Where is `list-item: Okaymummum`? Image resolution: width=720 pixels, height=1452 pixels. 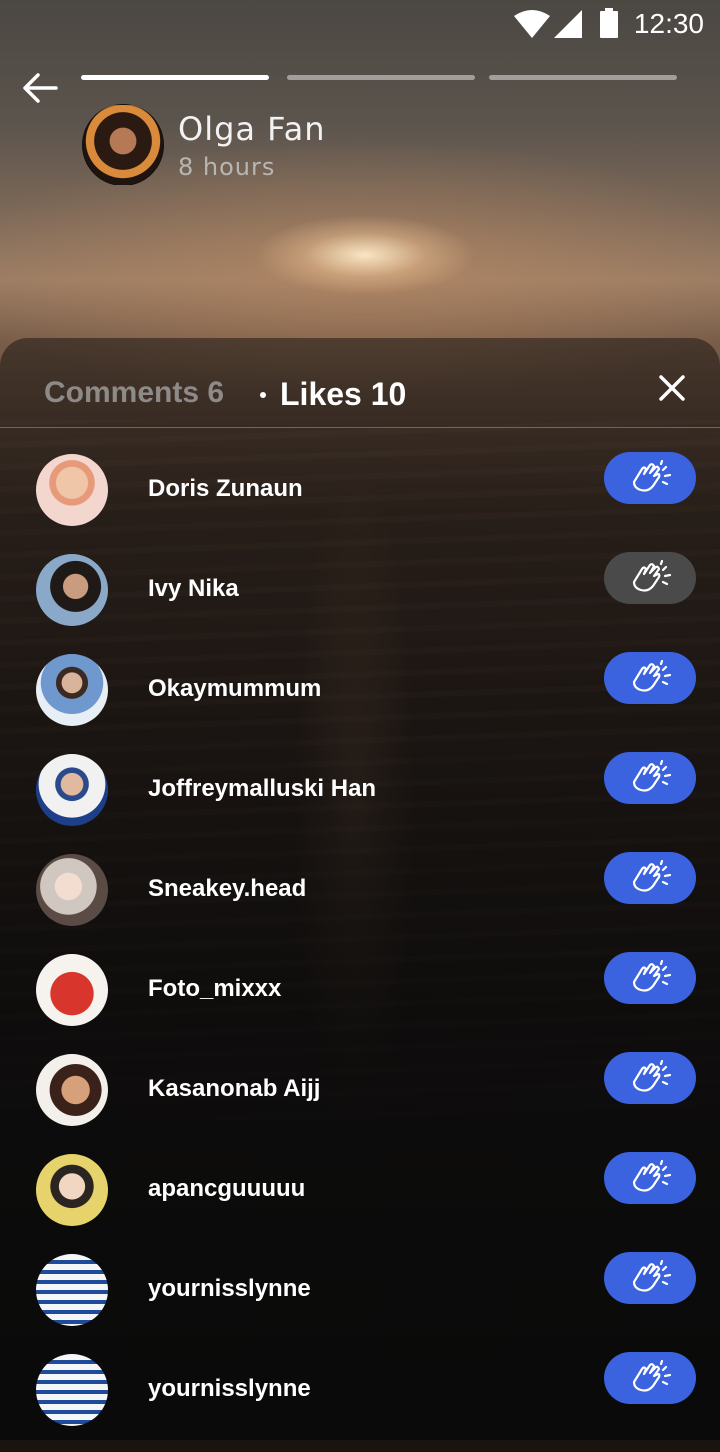 list-item: Okaymummum is located at coordinates (360, 702).